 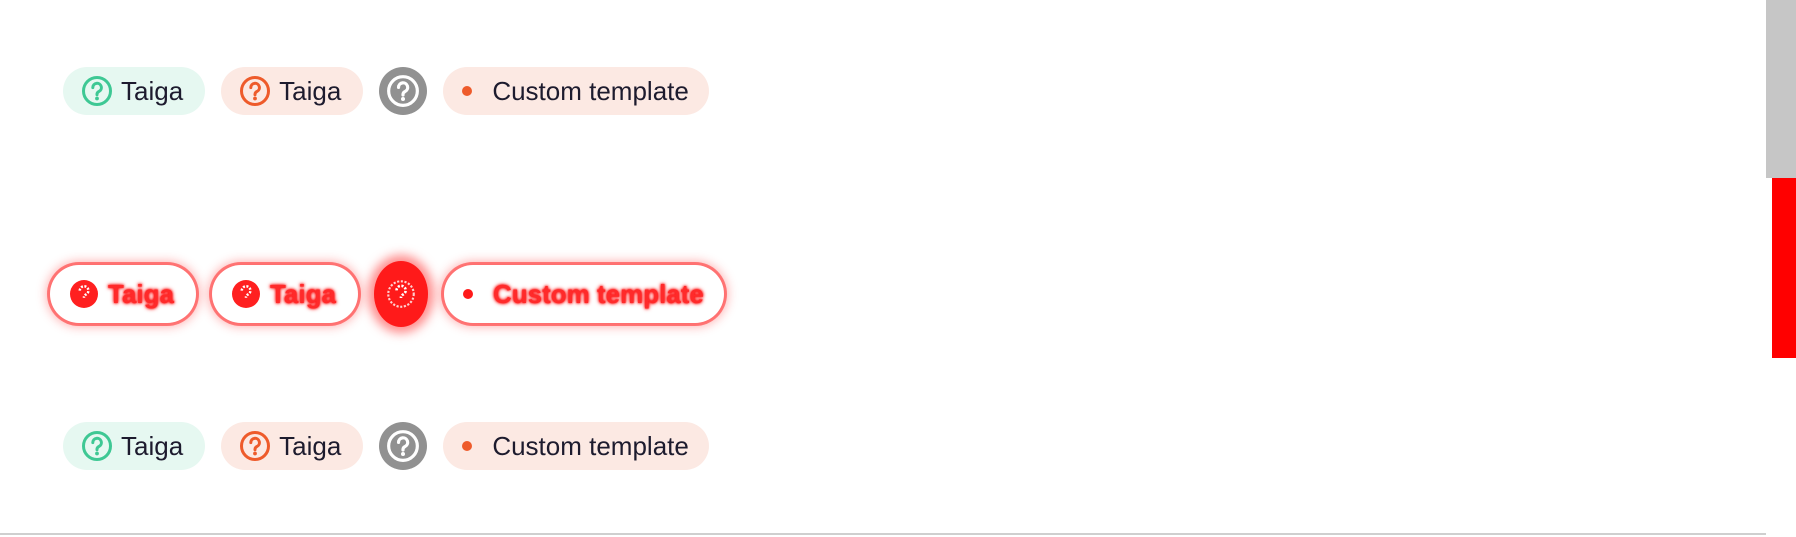 I want to click on tag-row-glitched: Taiga Taiga Custom template, so click(x=387, y=294).